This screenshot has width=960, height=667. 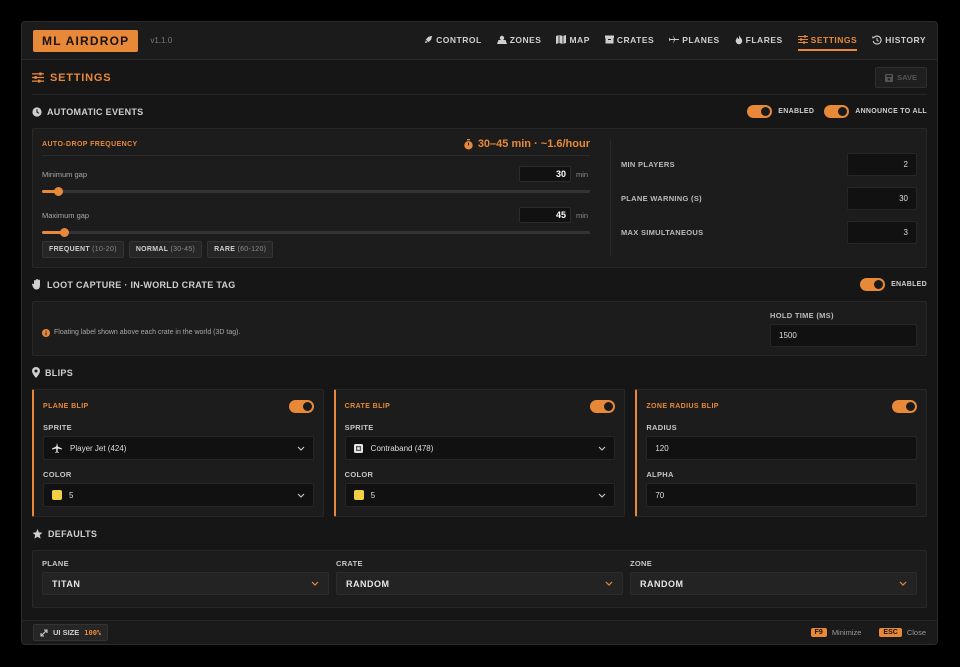 I want to click on min-players-input: 2, so click(x=882, y=164).